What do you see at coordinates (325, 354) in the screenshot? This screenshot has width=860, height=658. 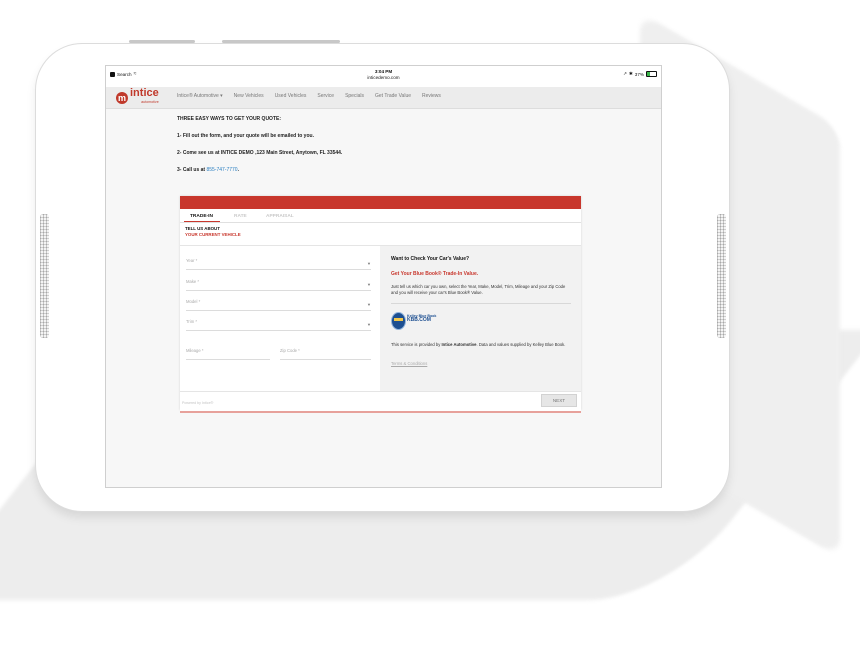 I see `zip-code-input: Zip Code *` at bounding box center [325, 354].